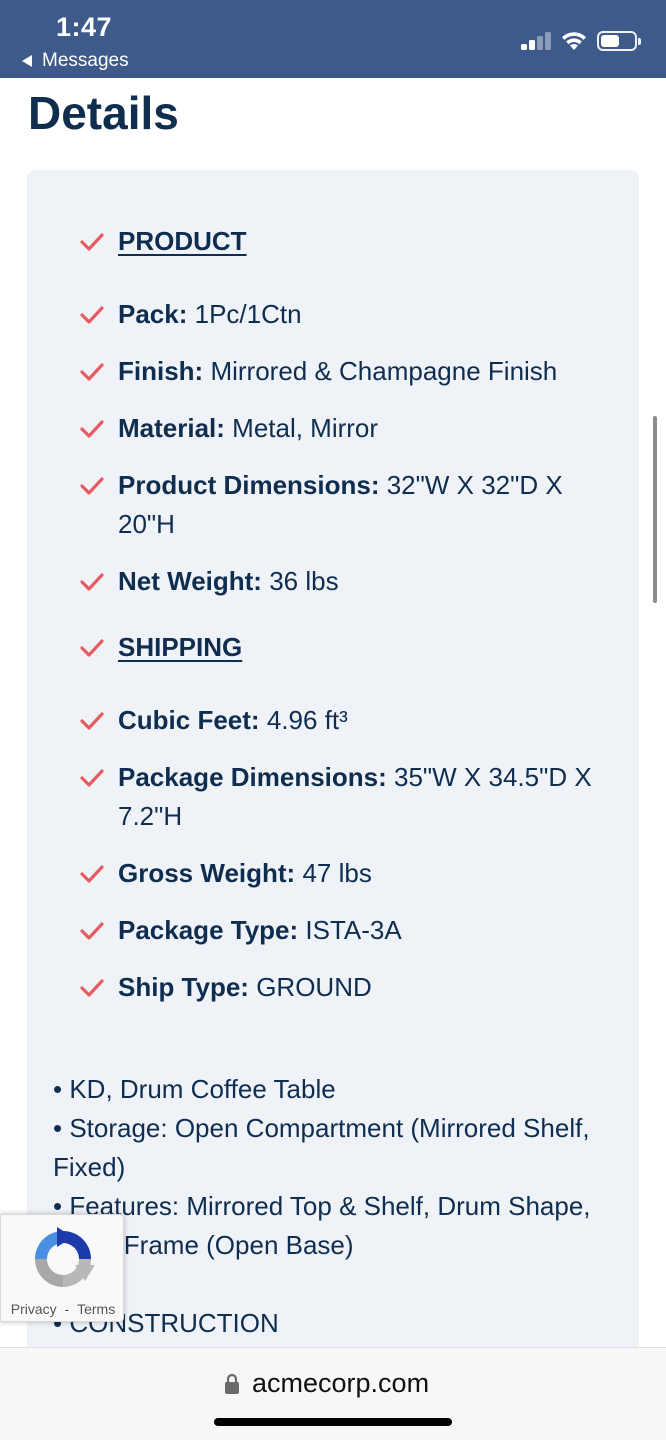  I want to click on shipping-heading-label: SHIPPING, so click(180, 647).